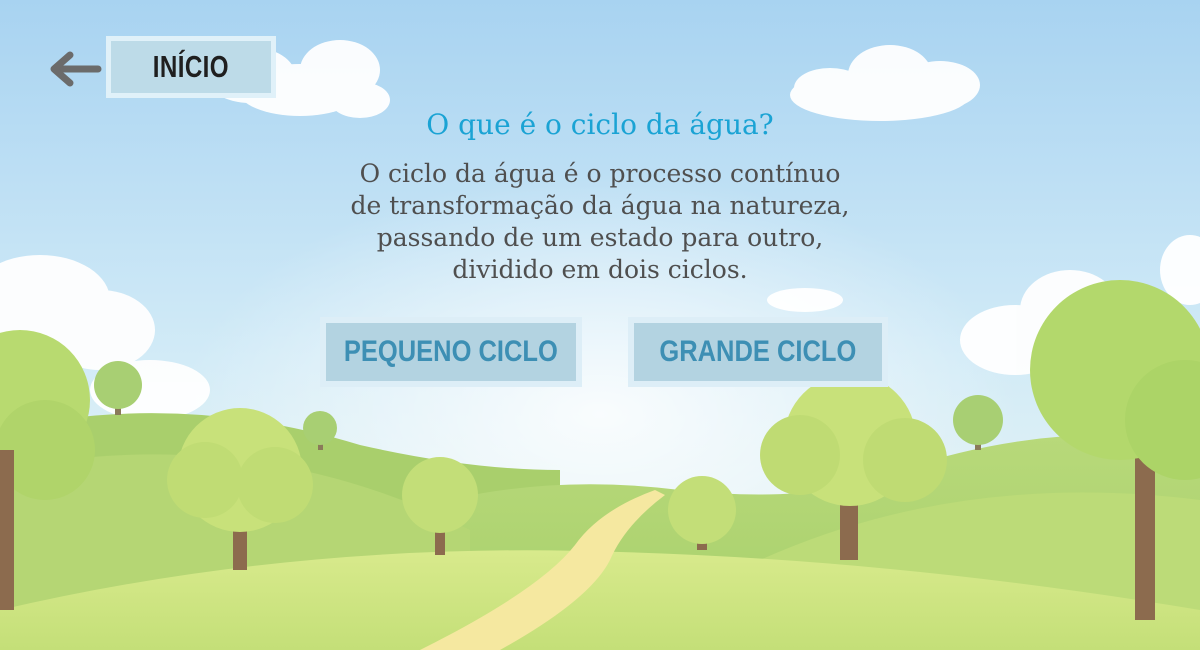  I want to click on inicio-button-label: INÍCIO, so click(191, 66).